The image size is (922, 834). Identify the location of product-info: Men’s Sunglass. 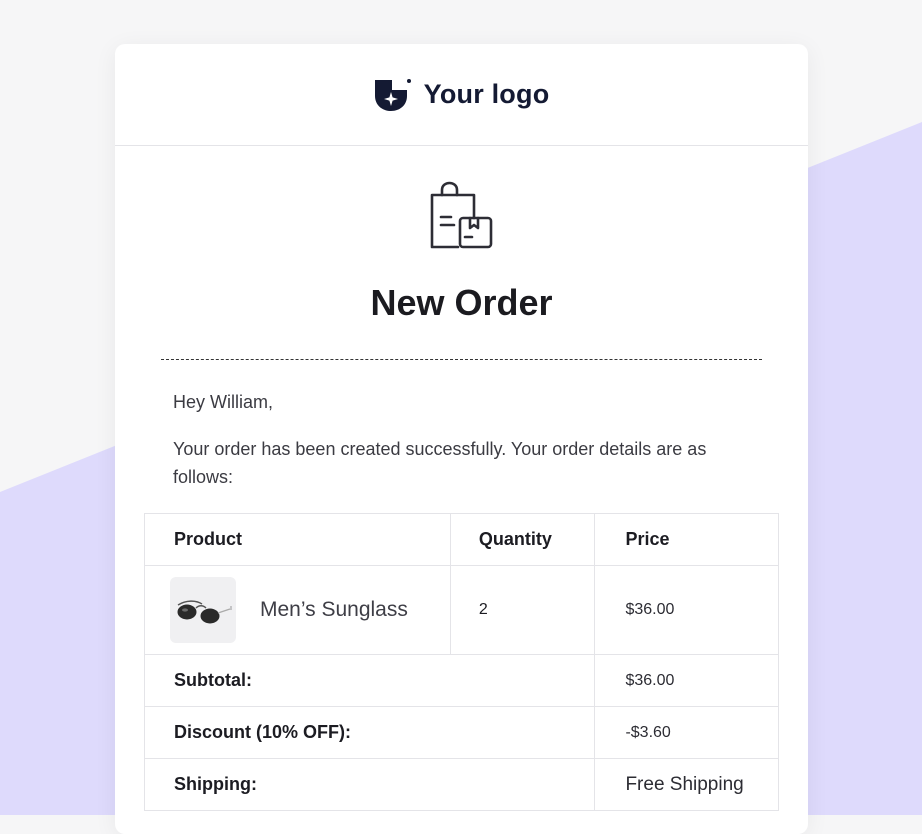
(310, 610).